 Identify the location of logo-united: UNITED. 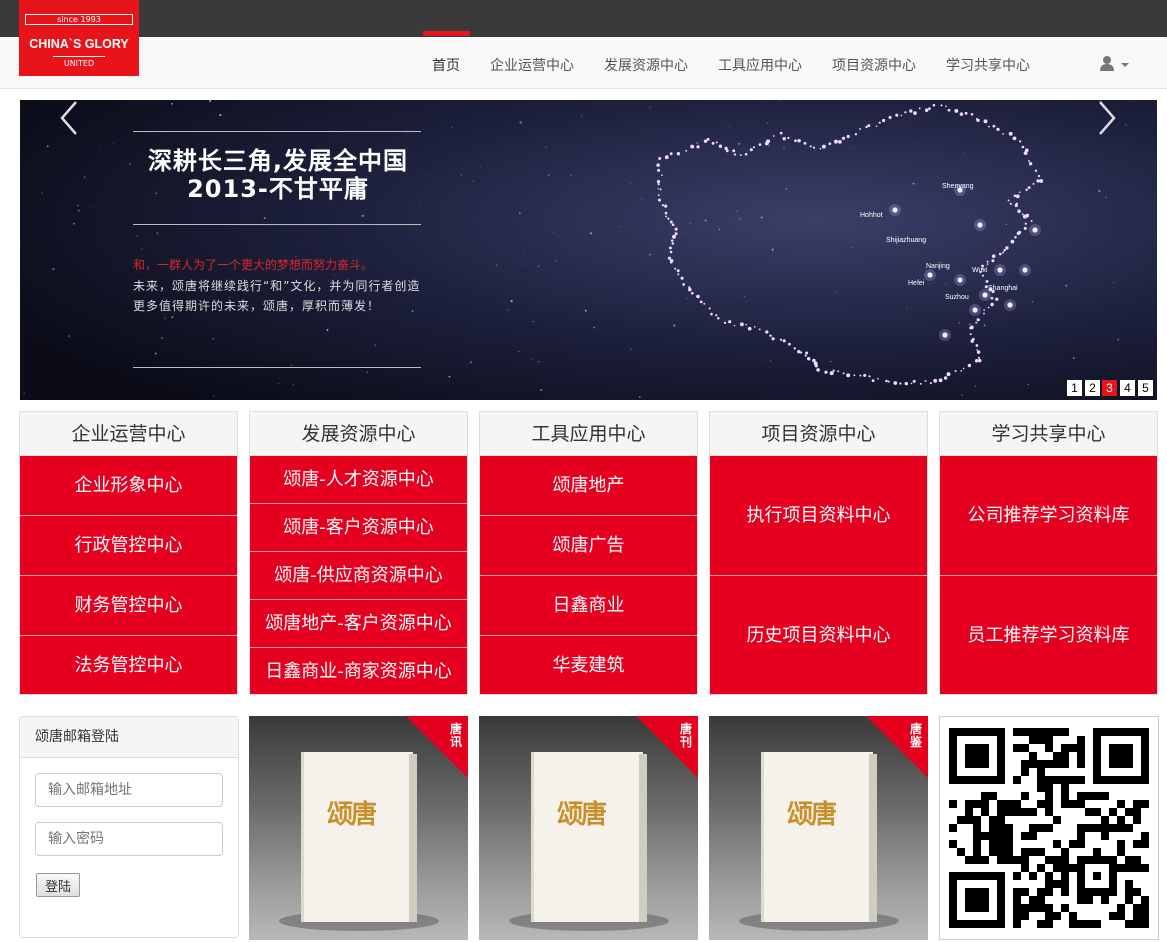
(79, 63).